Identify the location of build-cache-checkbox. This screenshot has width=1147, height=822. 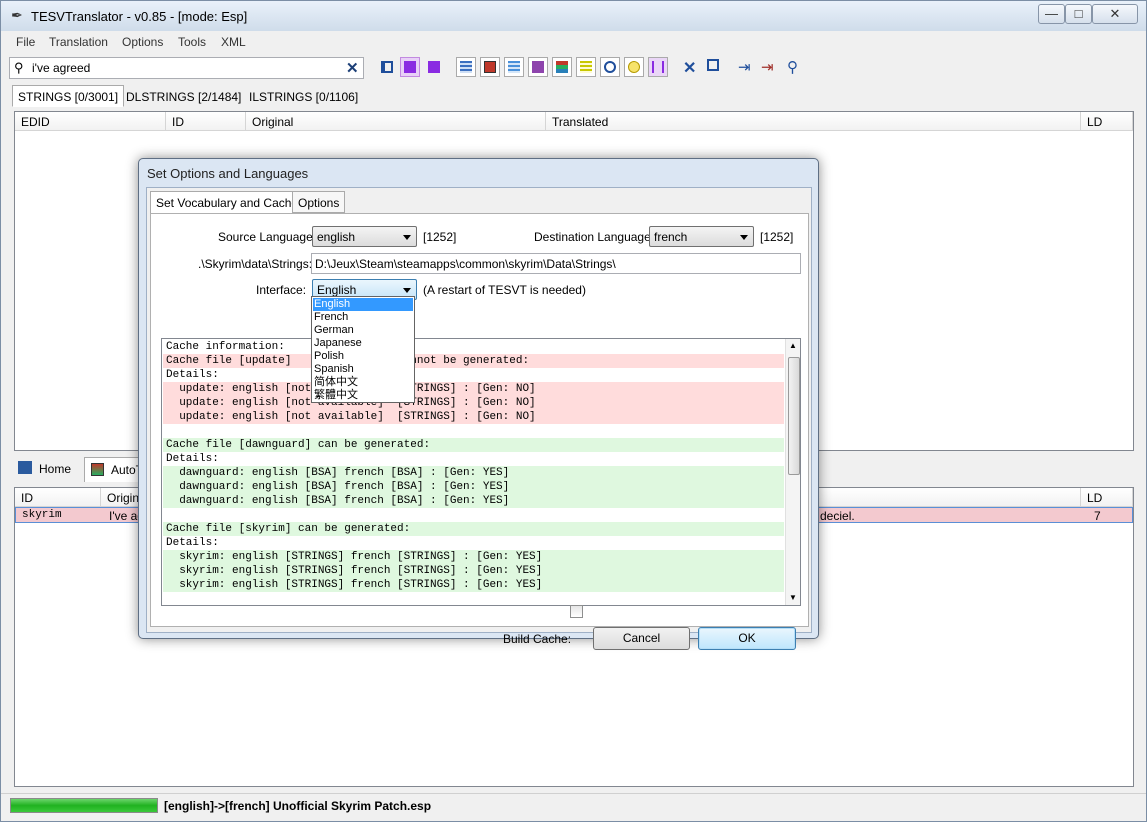
(576, 611).